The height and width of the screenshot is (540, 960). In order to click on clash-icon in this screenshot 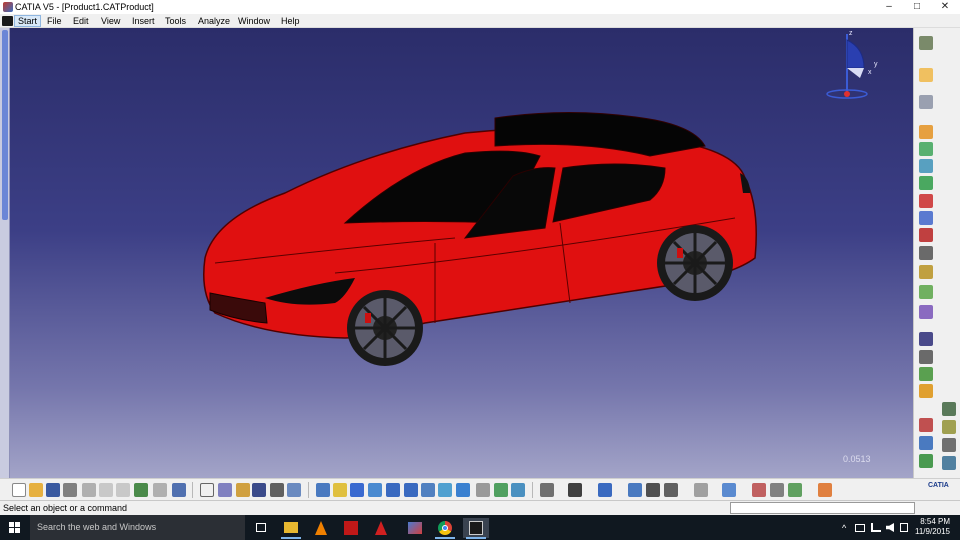, I will do `click(759, 490)`.